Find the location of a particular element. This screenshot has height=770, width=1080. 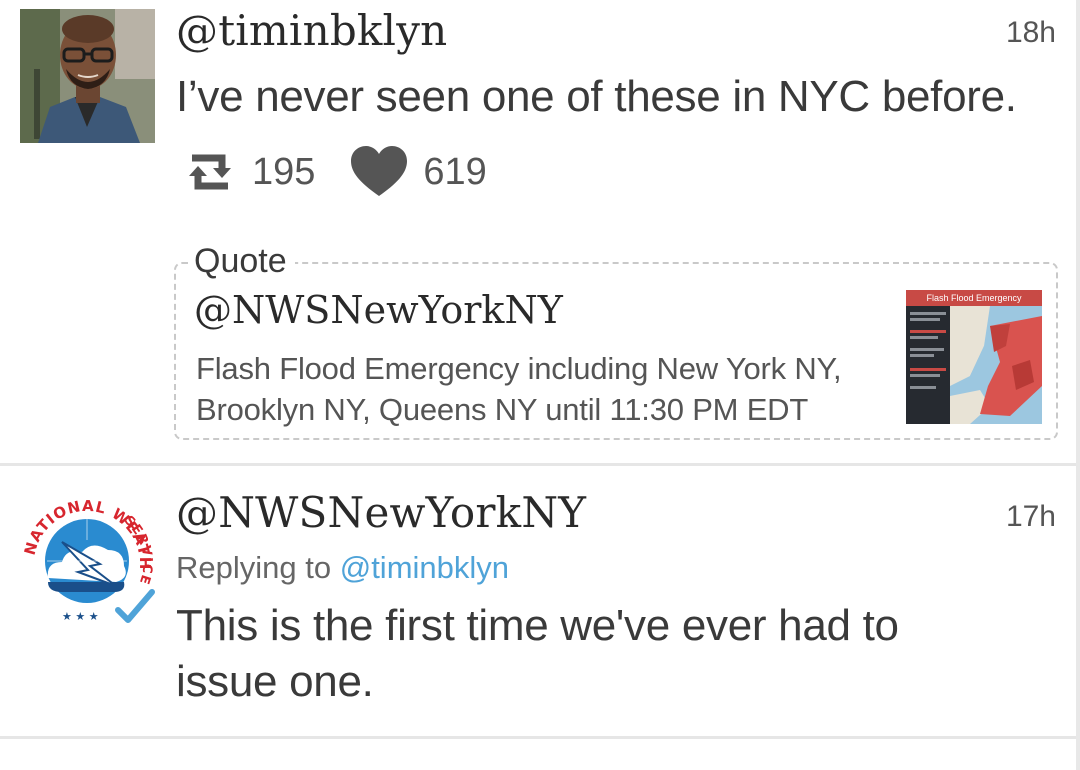

scroll-edge is located at coordinates (1078, 385).